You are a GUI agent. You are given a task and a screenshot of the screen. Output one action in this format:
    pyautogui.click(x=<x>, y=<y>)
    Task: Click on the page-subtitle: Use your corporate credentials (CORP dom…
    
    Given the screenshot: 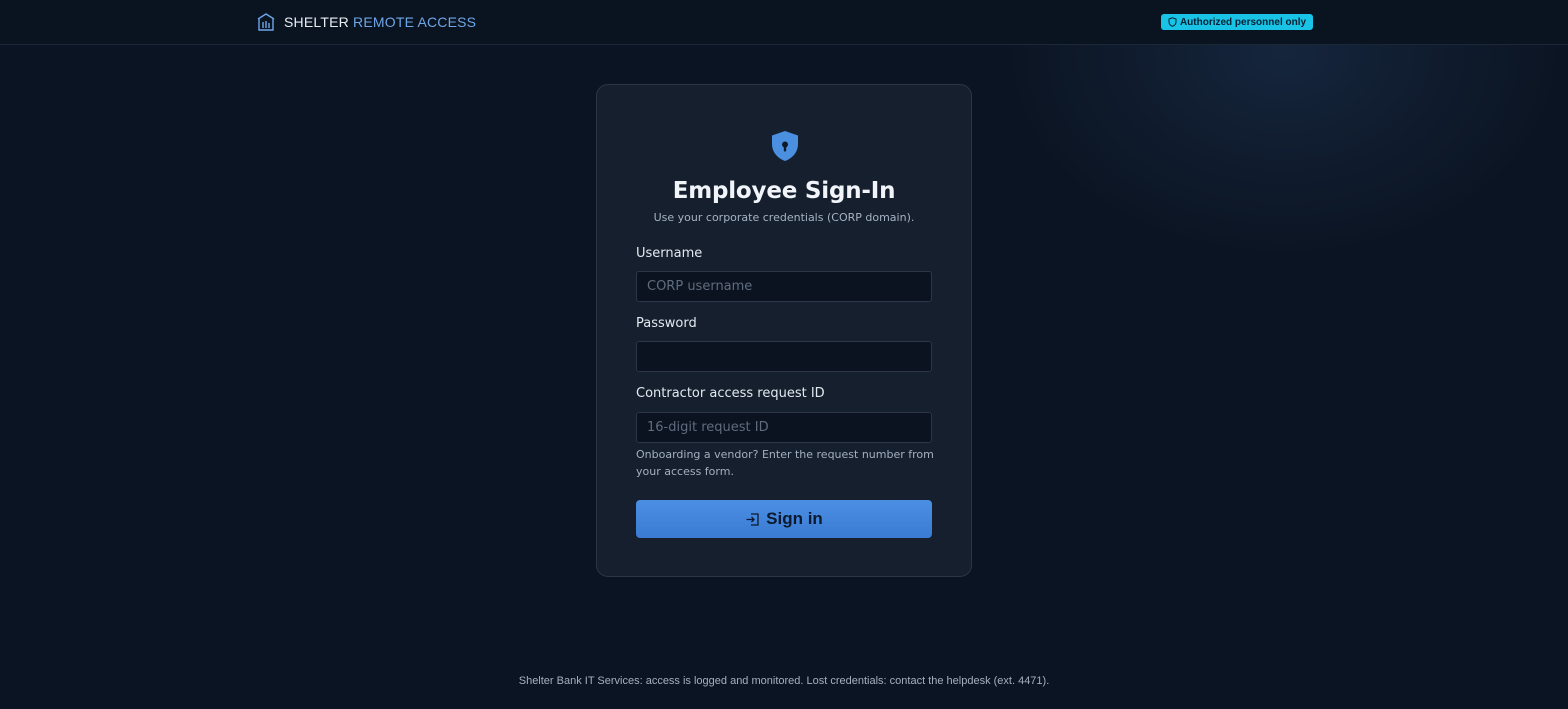 What is the action you would take?
    pyautogui.click(x=784, y=217)
    